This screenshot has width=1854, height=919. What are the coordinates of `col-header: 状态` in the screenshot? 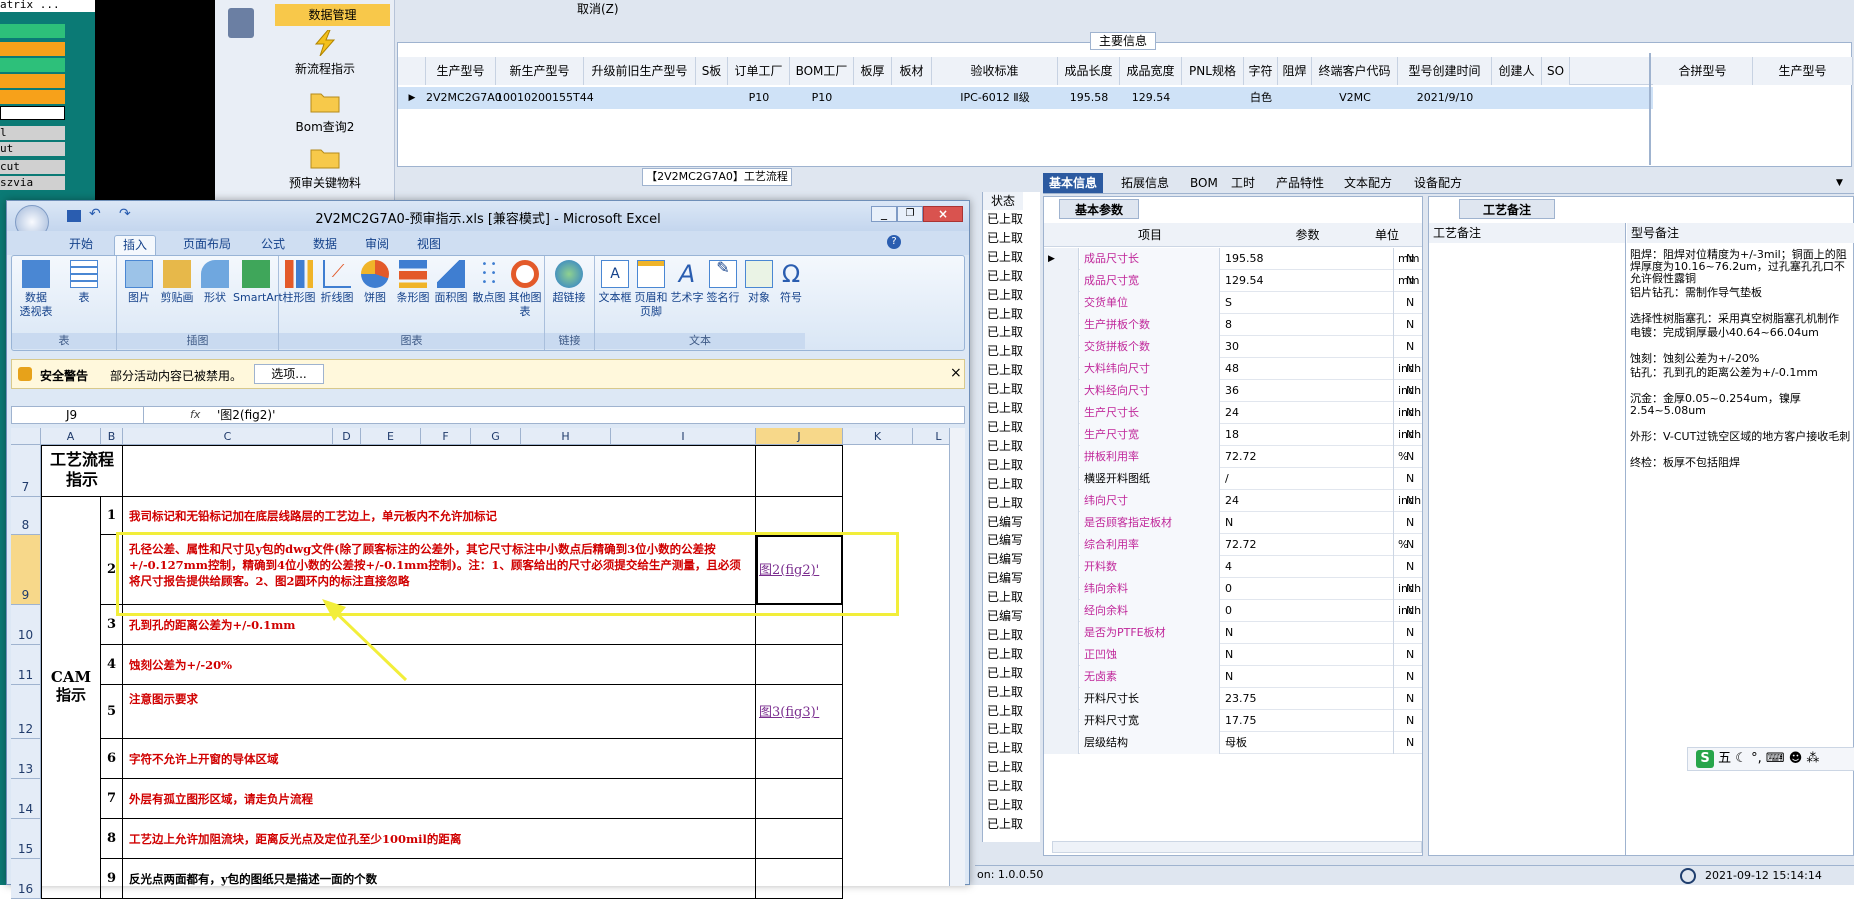 It's located at (1003, 201).